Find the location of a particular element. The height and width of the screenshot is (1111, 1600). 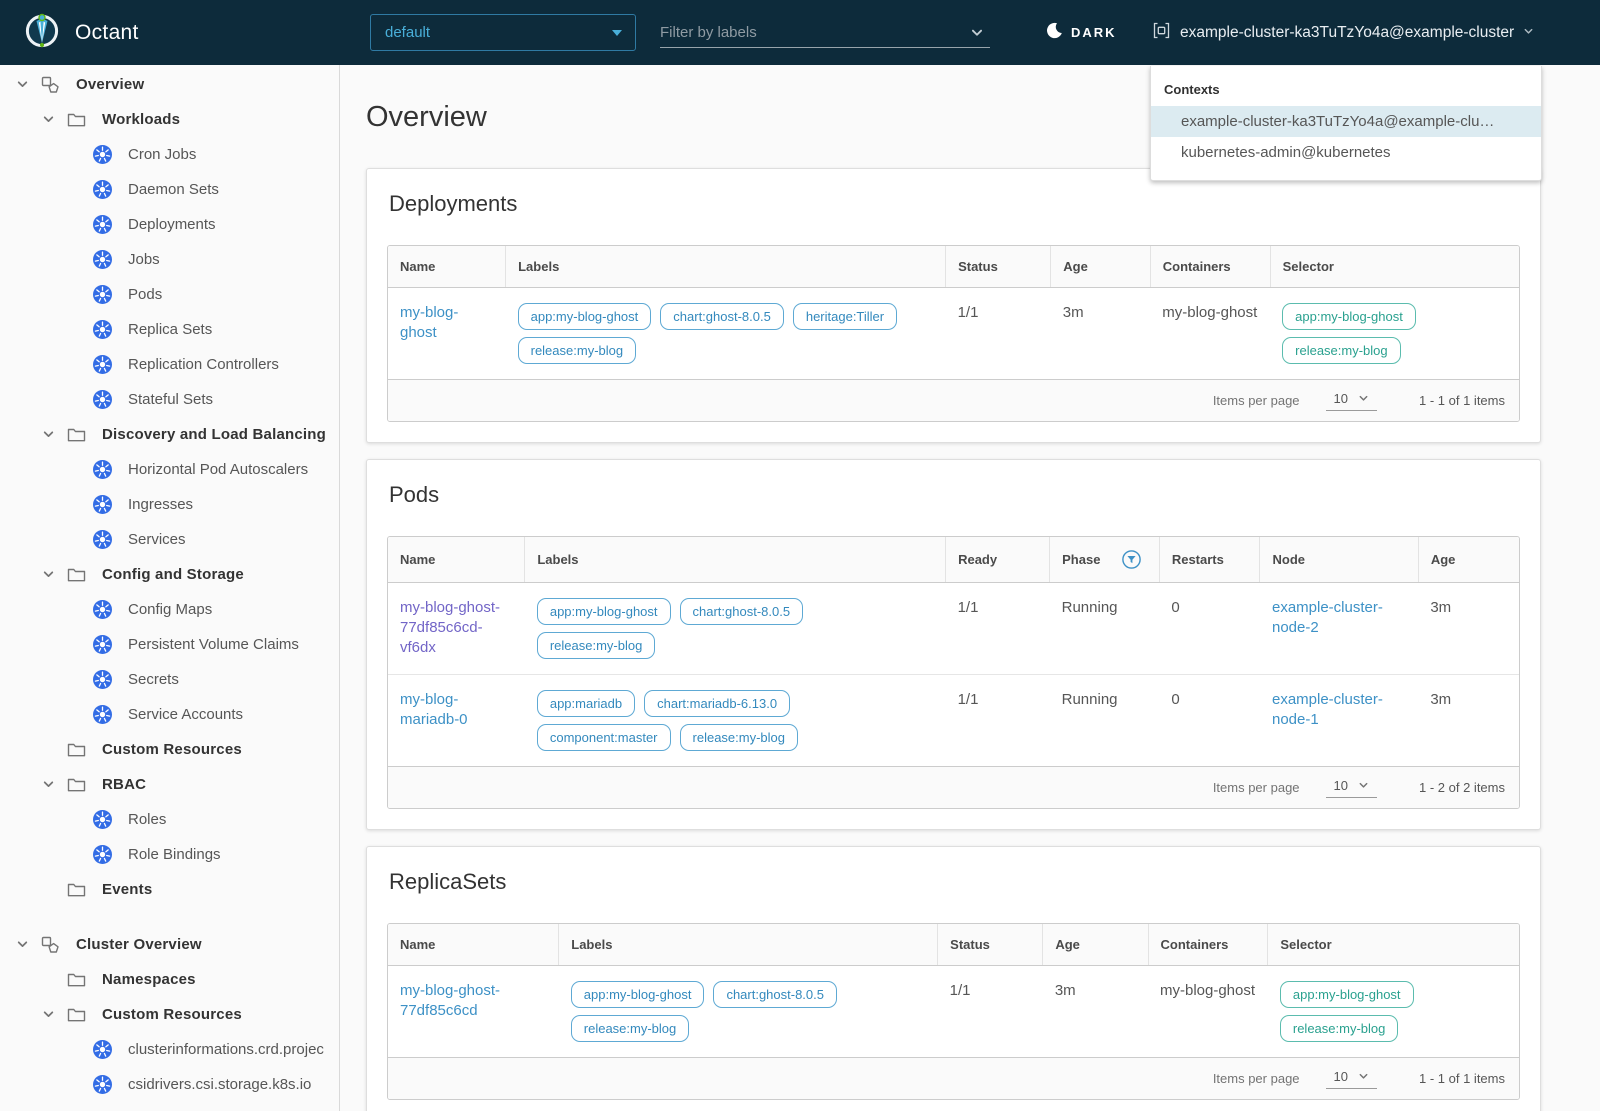

sidebar-item-horizontal-pod-autoscalers: Horizontal Pod Autoscalers is located at coordinates (169, 469).